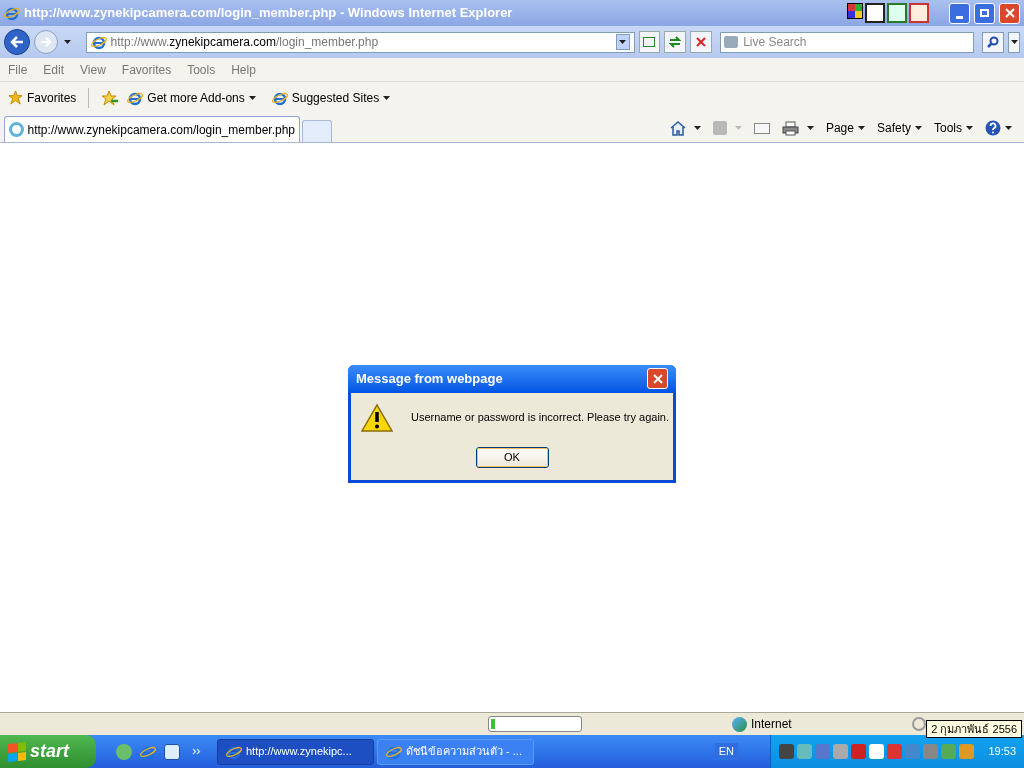 The image size is (1024, 768). I want to click on menu-item: File, so click(18, 69).